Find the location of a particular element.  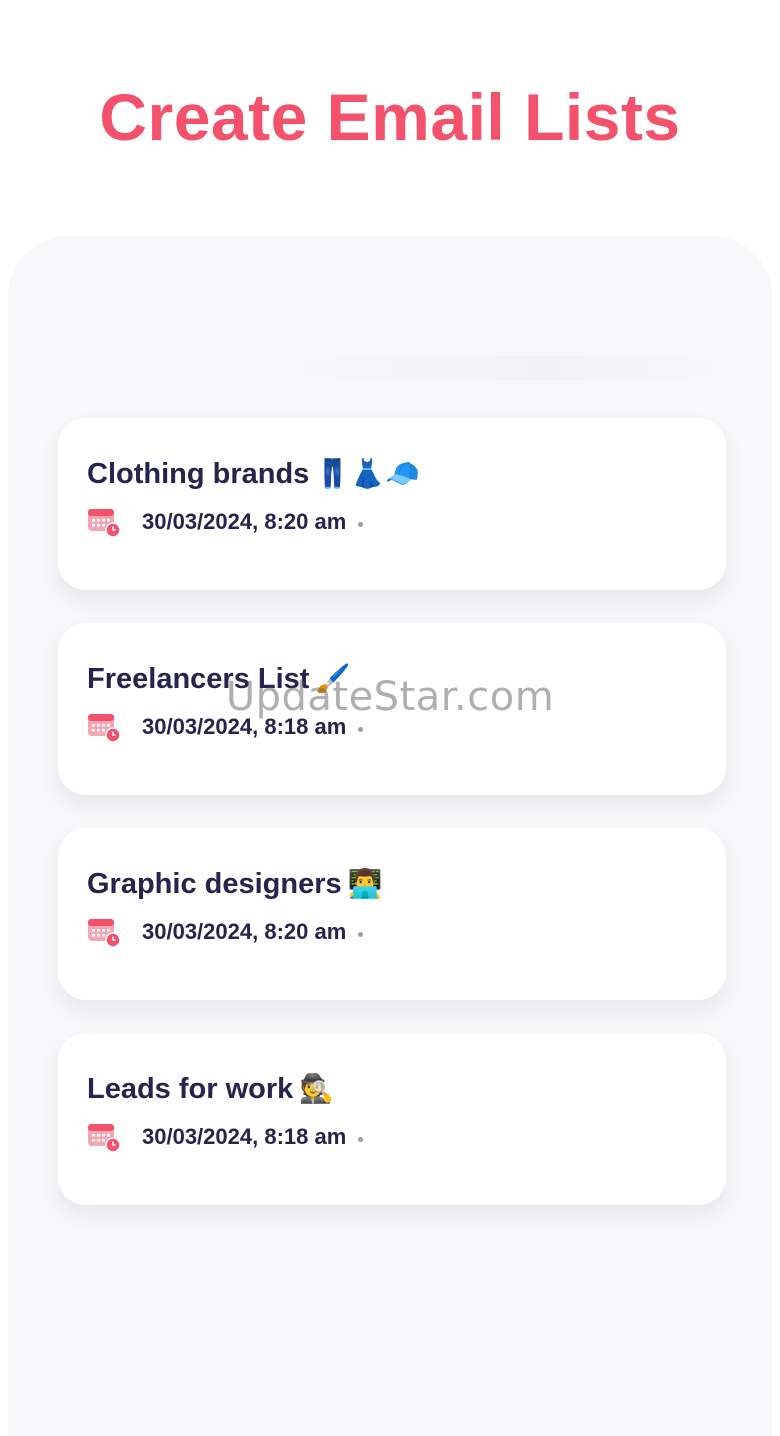

list-card-graphic-designers: Graphic designers 👨‍💻 30/03/2024, 8:20 am is located at coordinates (392, 914).